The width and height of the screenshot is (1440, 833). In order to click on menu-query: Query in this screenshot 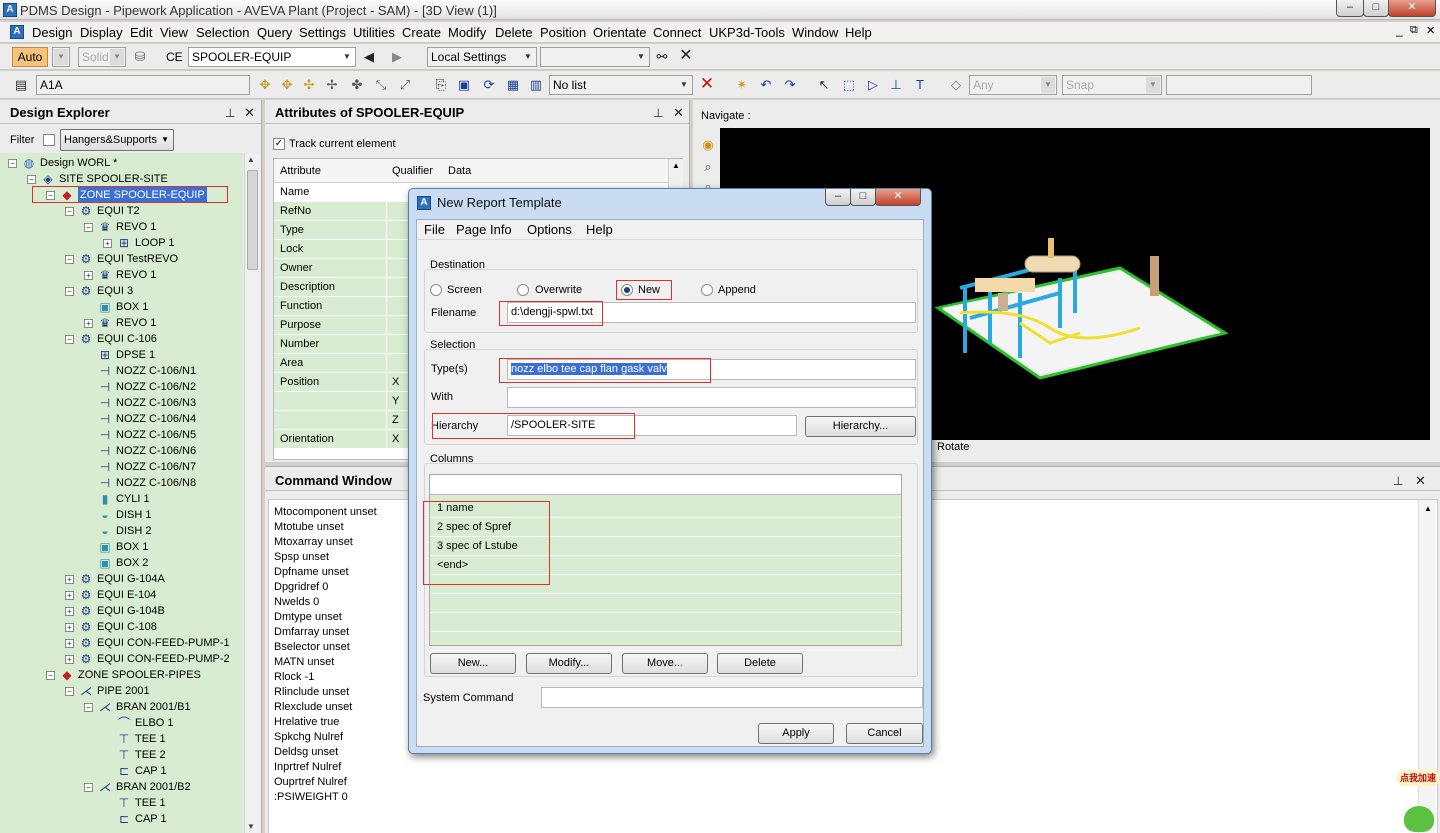, I will do `click(274, 32)`.